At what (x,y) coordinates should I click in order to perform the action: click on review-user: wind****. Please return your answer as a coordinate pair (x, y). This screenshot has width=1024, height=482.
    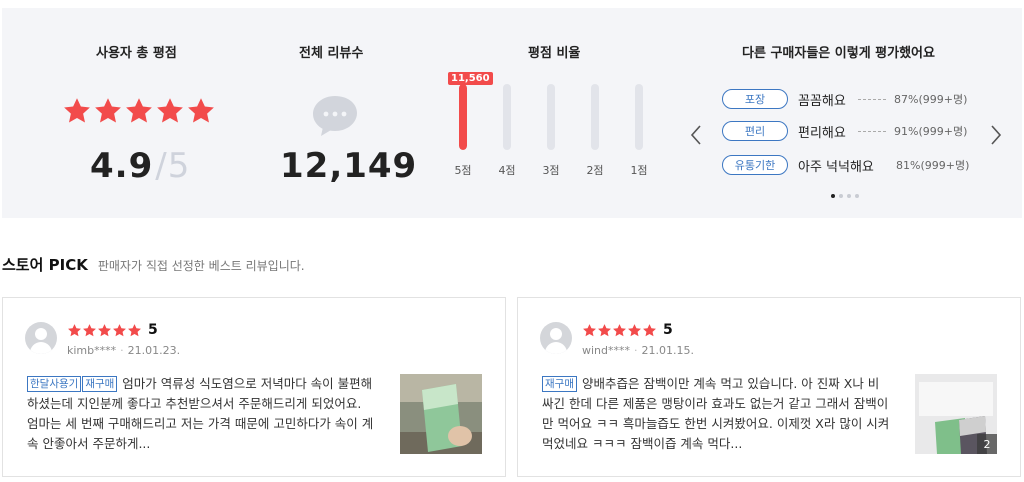
    Looking at the image, I should click on (606, 350).